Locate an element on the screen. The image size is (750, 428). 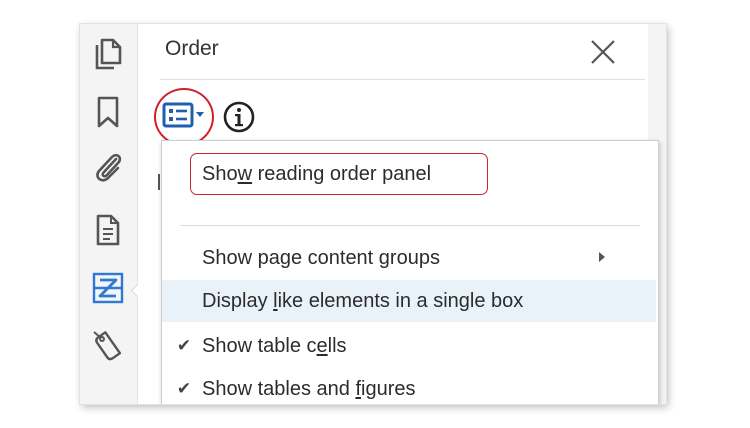
menu-item-label: Show page content groups is located at coordinates (321, 257).